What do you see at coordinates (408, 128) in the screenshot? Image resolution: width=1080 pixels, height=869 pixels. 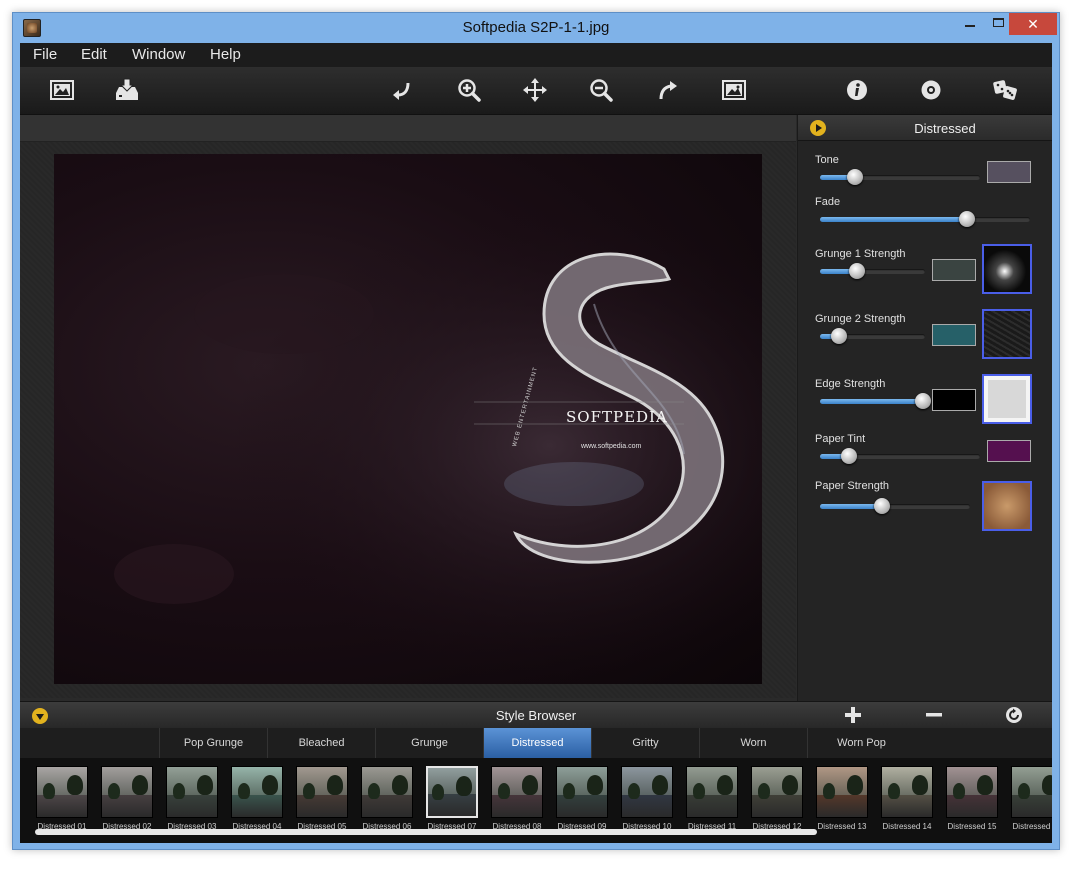 I see `canvas-header` at bounding box center [408, 128].